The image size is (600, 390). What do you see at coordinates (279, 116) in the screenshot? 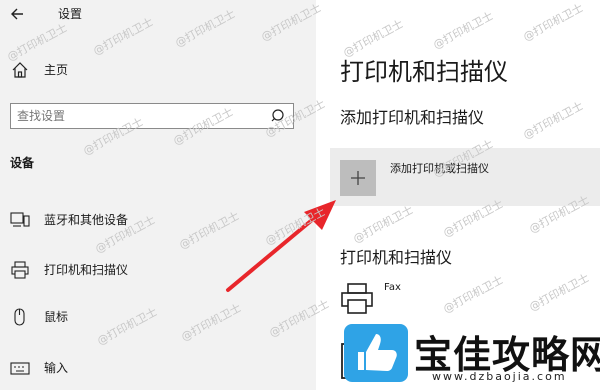
I see `search-icon` at bounding box center [279, 116].